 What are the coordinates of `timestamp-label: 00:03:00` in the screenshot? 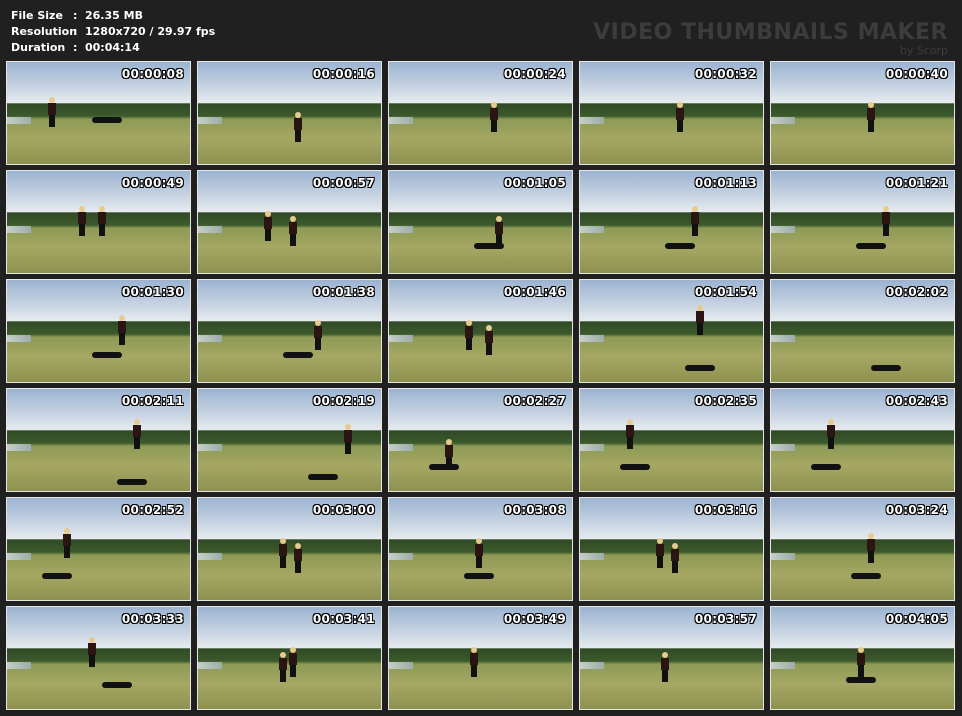 It's located at (343, 510).